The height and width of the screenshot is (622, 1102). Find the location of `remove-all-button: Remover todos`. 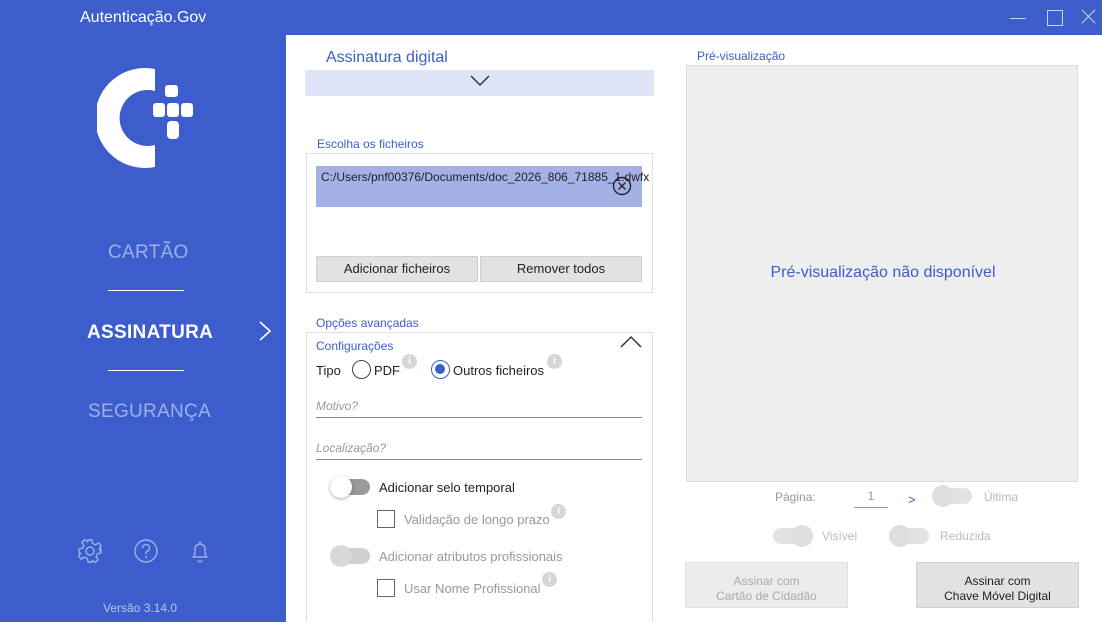

remove-all-button: Remover todos is located at coordinates (561, 269).